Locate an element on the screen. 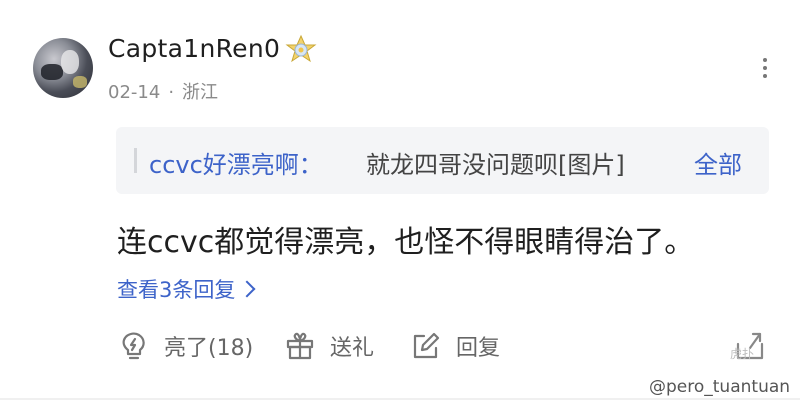 This screenshot has height=406, width=800. view-replies-label: 查看3条回复 is located at coordinates (176, 290).